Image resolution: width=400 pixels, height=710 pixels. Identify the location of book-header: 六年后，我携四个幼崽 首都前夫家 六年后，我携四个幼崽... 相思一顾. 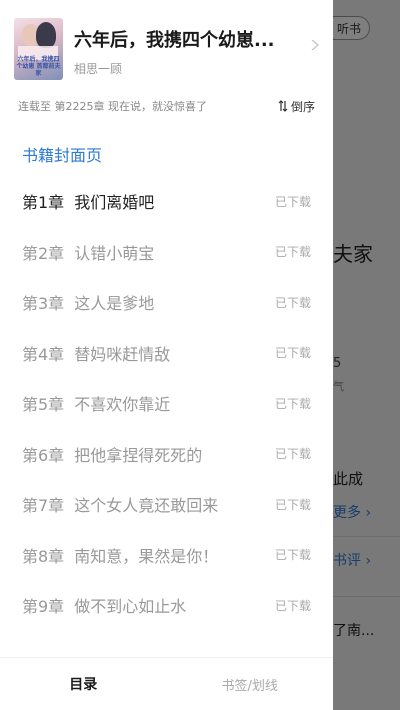
(167, 51).